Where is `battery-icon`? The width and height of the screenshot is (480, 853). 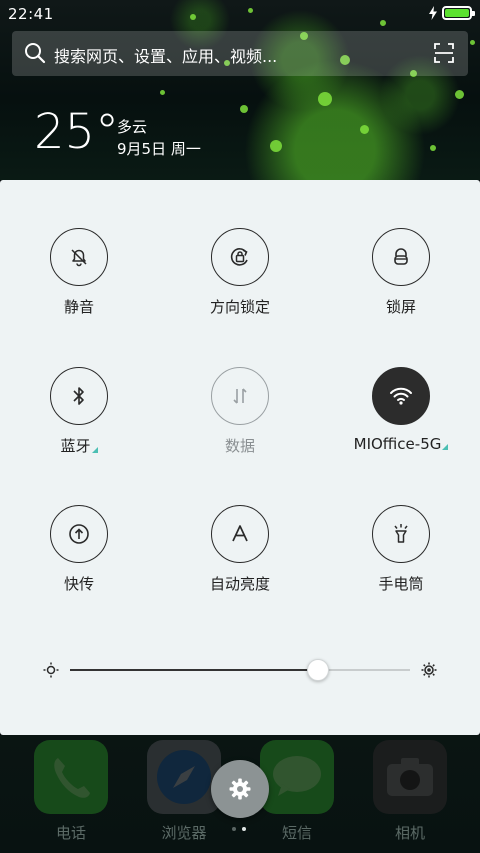
battery-icon is located at coordinates (458, 13).